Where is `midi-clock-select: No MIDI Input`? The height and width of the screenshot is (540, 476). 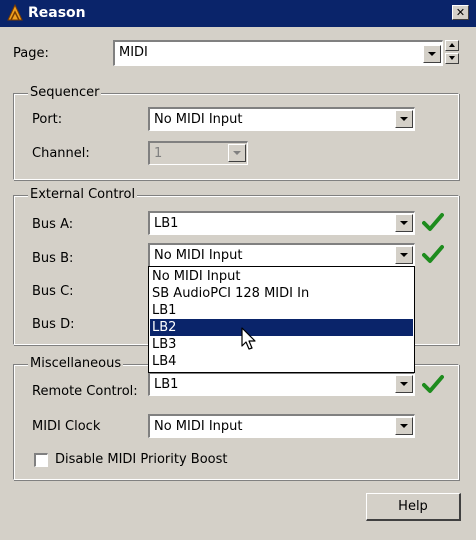 midi-clock-select: No MIDI Input is located at coordinates (281, 426).